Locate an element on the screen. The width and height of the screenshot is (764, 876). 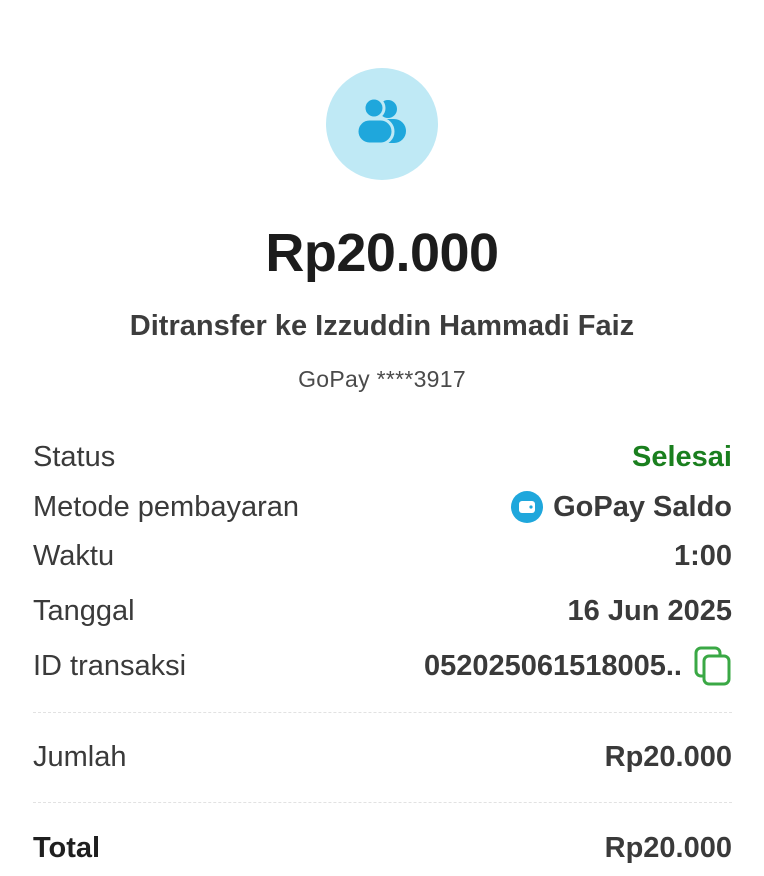
total-label: Total is located at coordinates (67, 847).